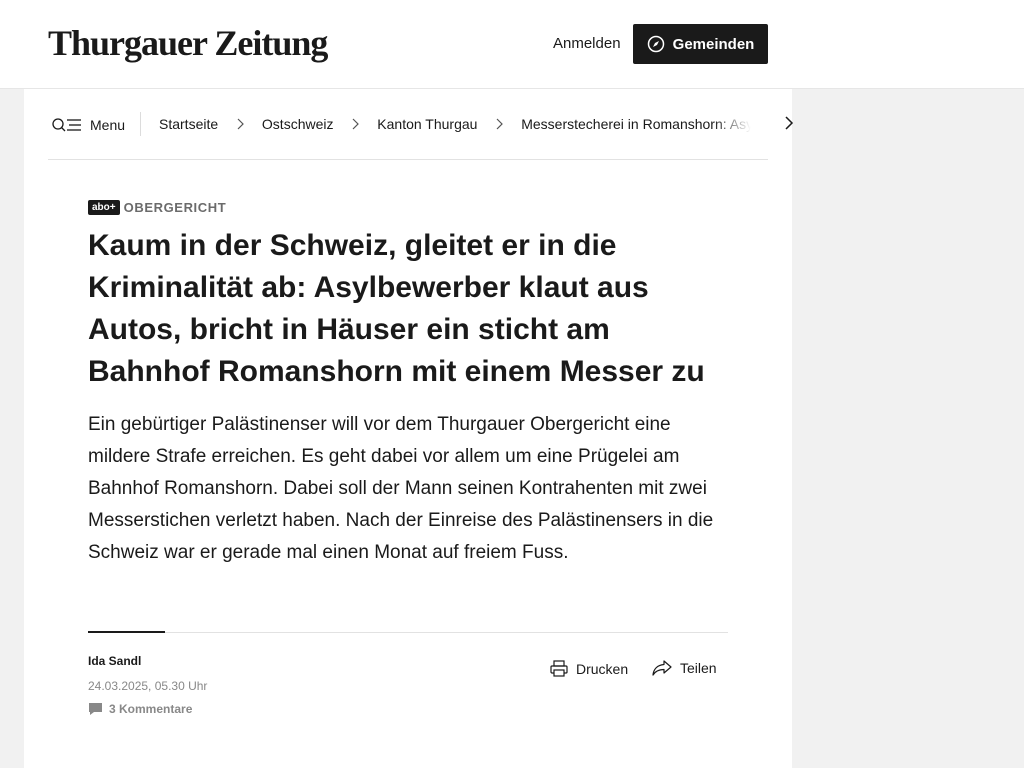  What do you see at coordinates (602, 668) in the screenshot?
I see `print-label: Drucken` at bounding box center [602, 668].